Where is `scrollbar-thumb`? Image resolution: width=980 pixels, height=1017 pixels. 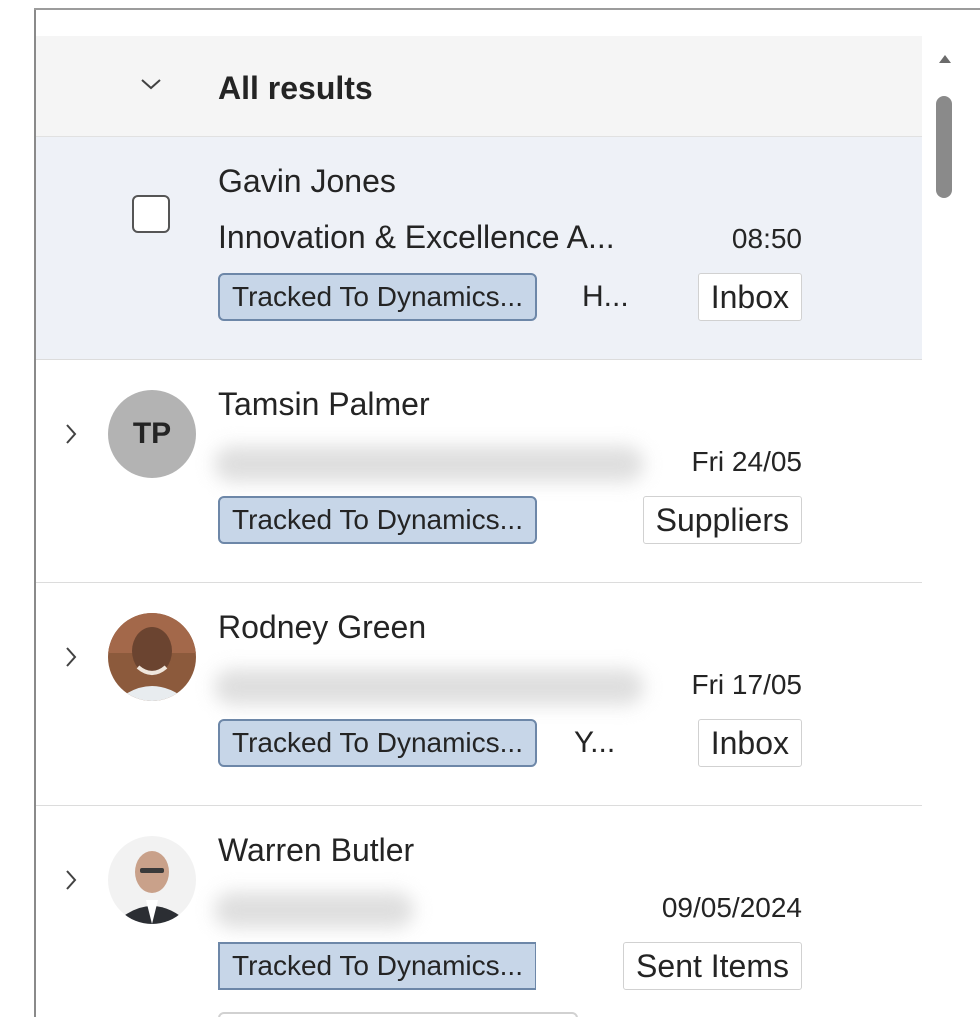
scrollbar-thumb is located at coordinates (944, 147).